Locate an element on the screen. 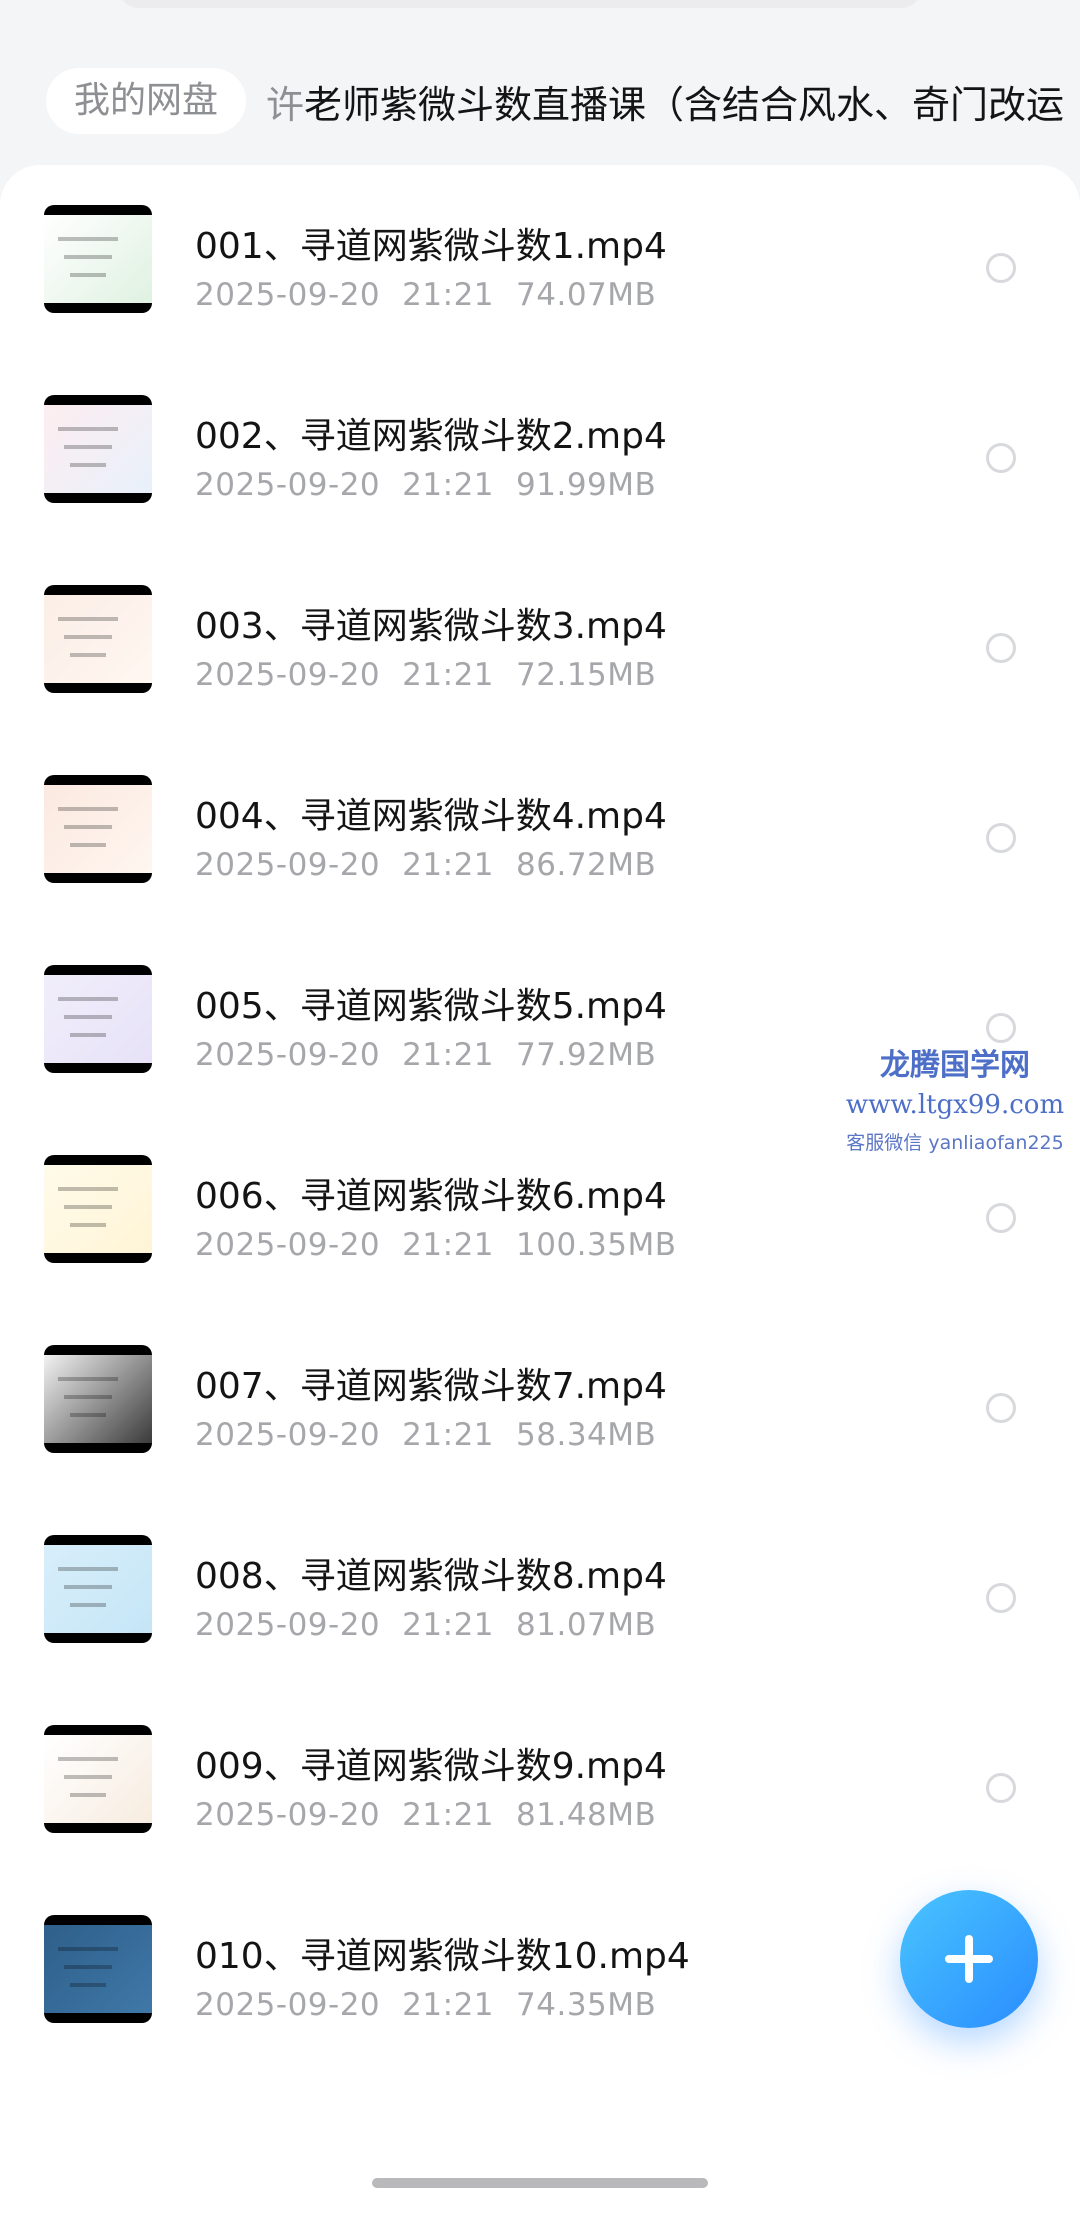 Image resolution: width=1080 pixels, height=2220 pixels. file-name: 001、寻道网紫微斗数1.mp4 is located at coordinates (431, 246).